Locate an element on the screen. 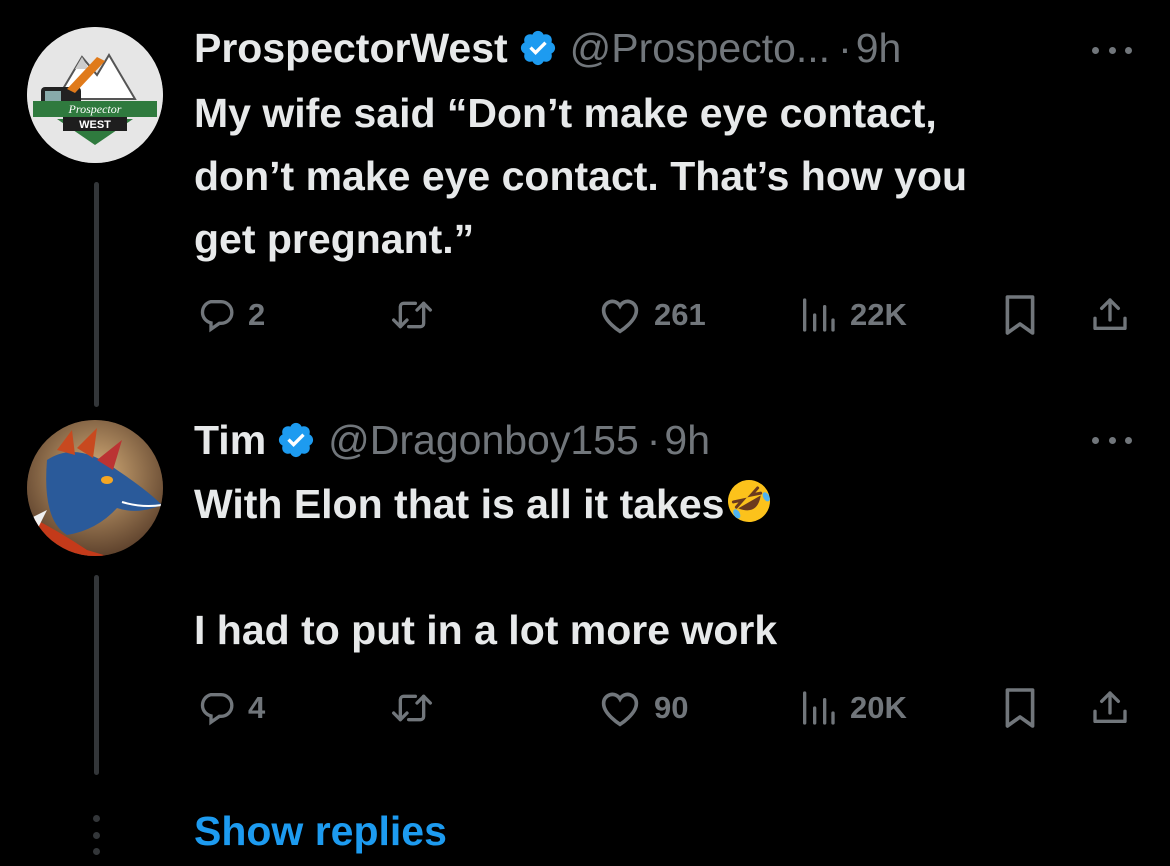  reply-button: 2 is located at coordinates (230, 315).